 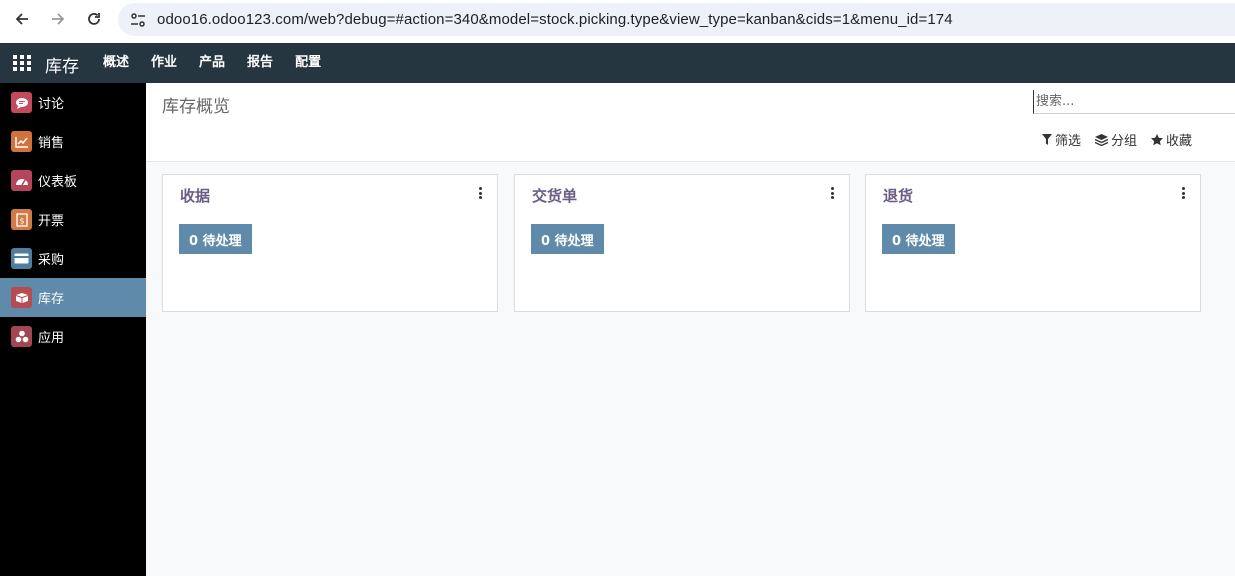 I want to click on sidebar-item-apps: 应用, so click(x=73, y=336).